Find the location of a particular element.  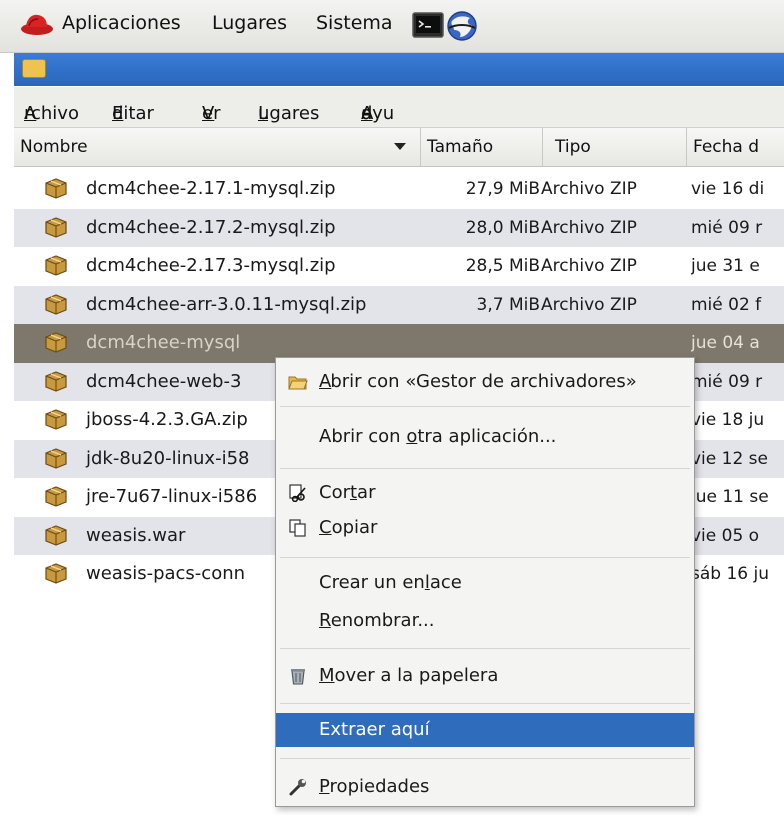

wrench-icon is located at coordinates (297, 787).